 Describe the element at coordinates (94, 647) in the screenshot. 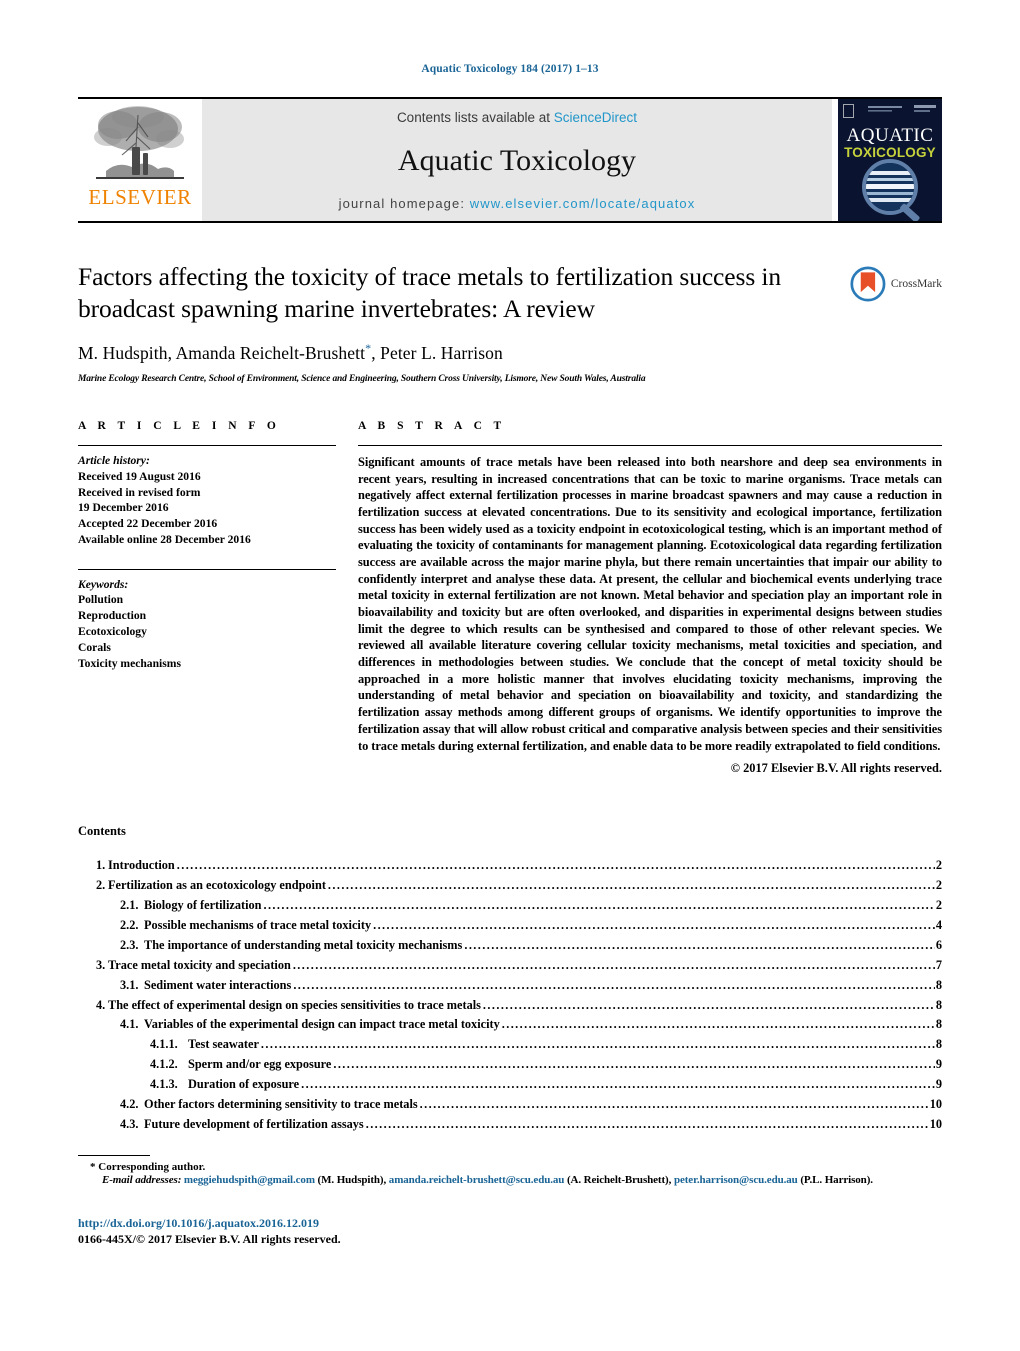

I see `keyword-item: Corals` at that location.